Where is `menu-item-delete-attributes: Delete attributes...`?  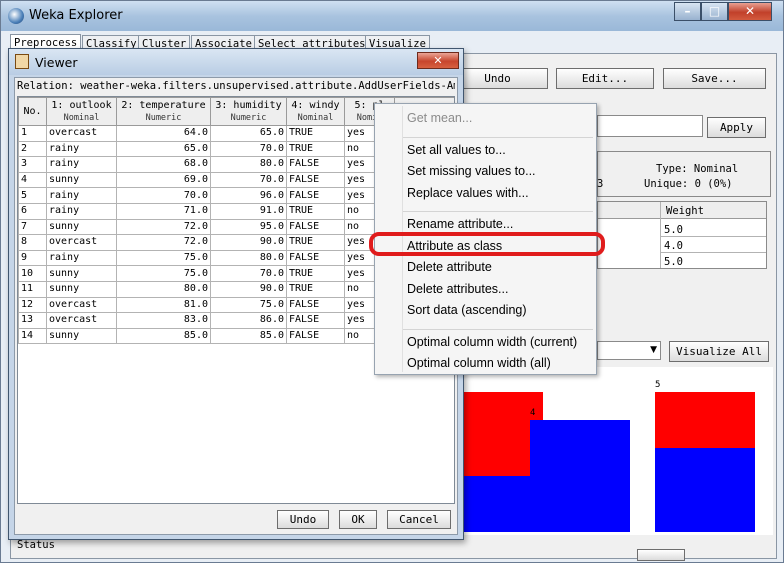
menu-item-delete-attributes: Delete attributes... is located at coordinates (457, 289).